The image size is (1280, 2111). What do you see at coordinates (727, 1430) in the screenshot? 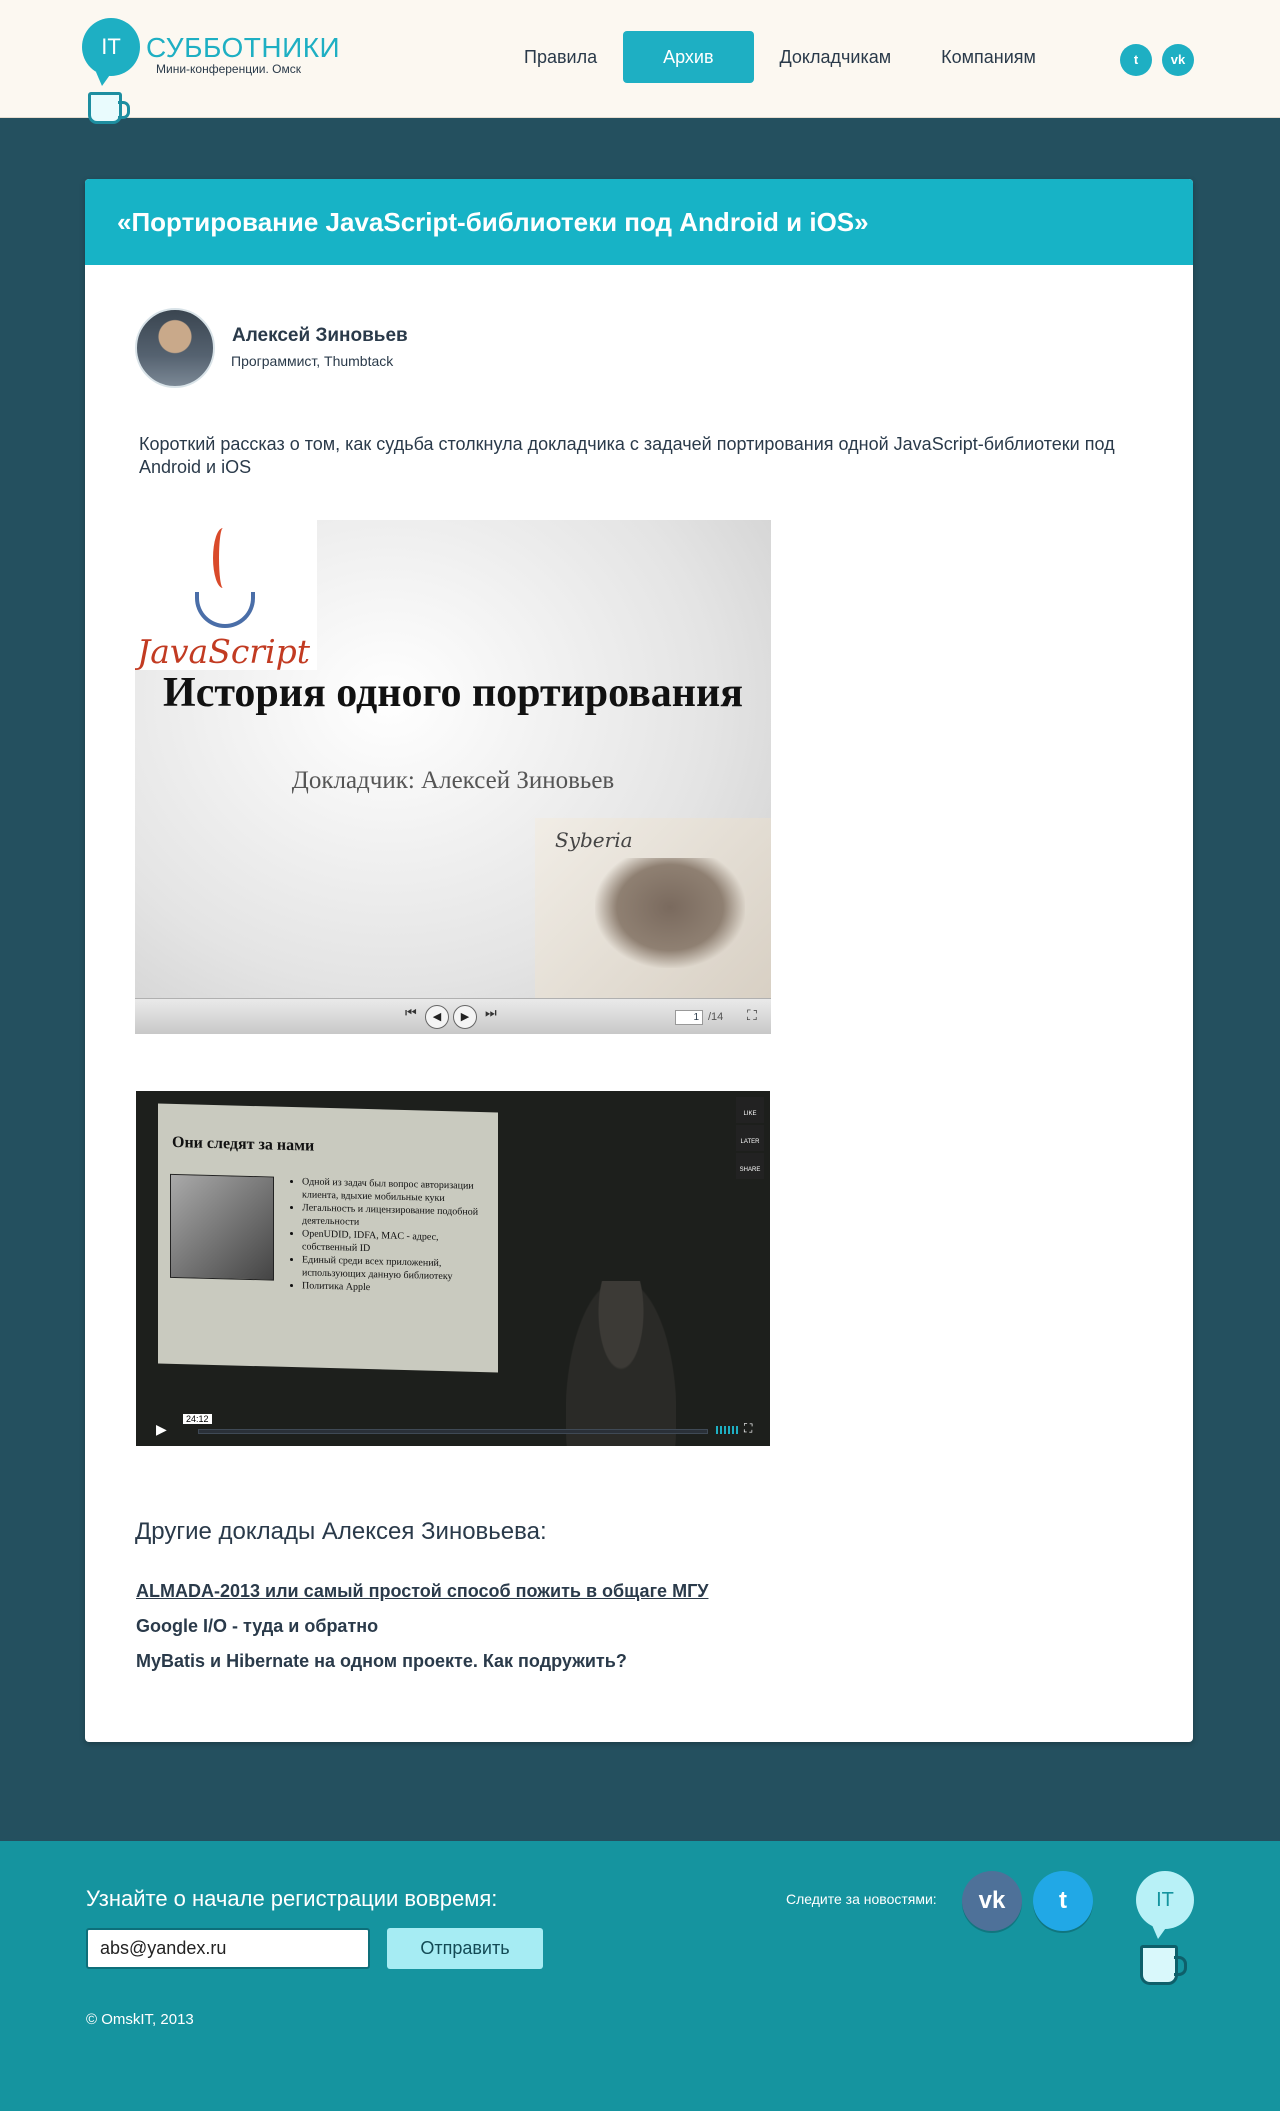
I see `volume-icon` at bounding box center [727, 1430].